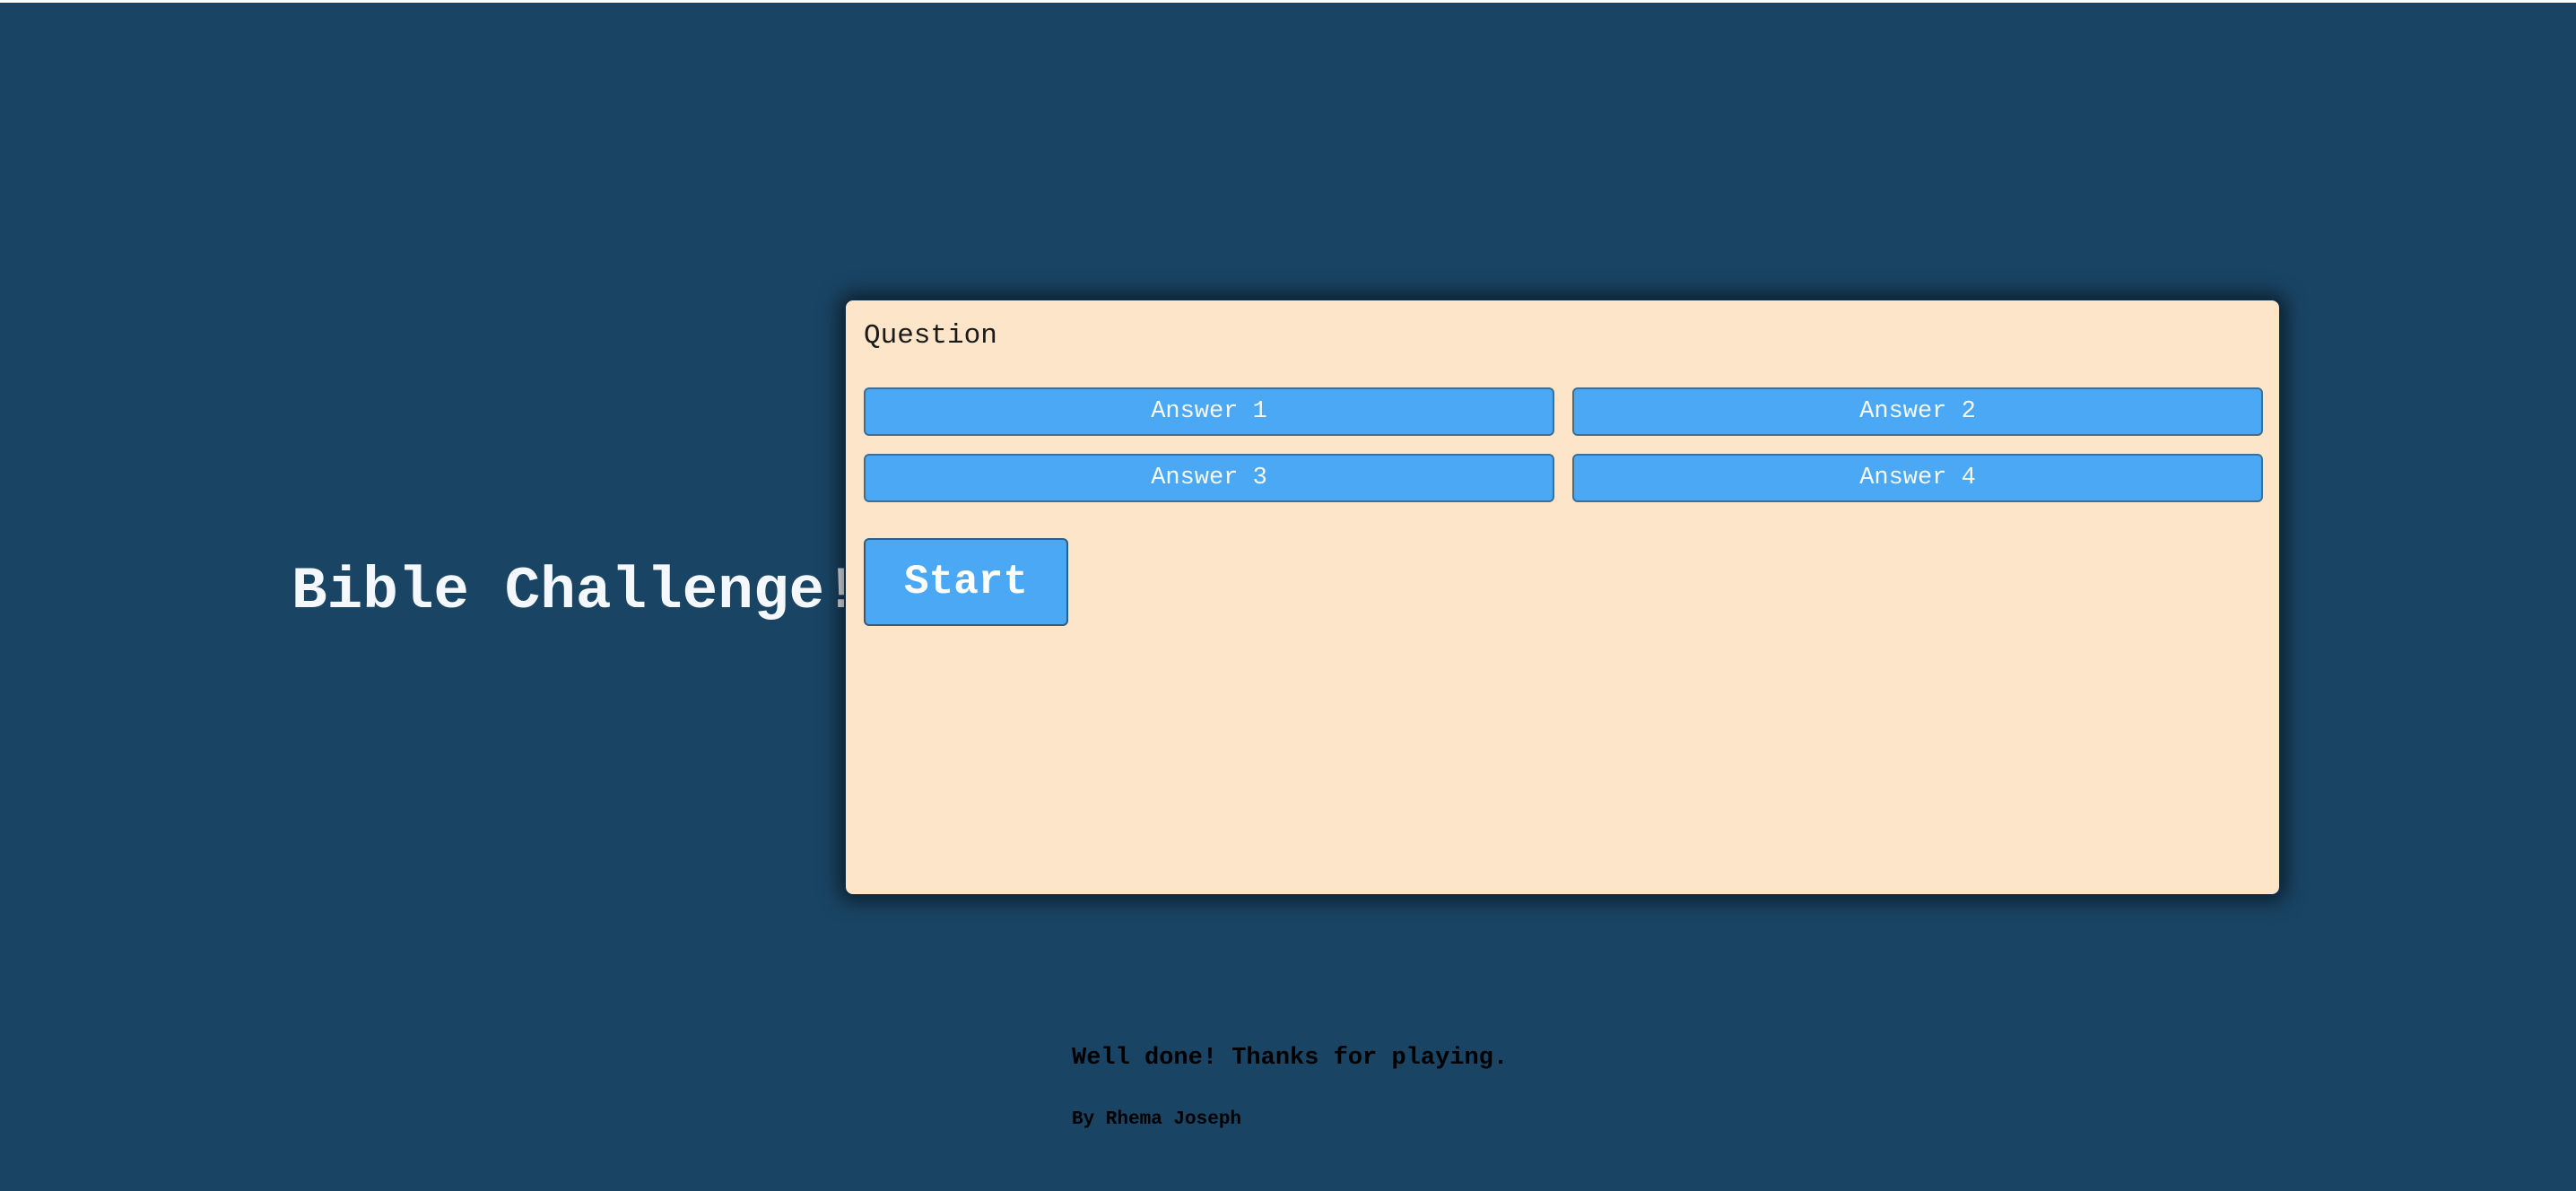 Image resolution: width=2576 pixels, height=1191 pixels. What do you see at coordinates (966, 582) in the screenshot?
I see `start-button: Start` at bounding box center [966, 582].